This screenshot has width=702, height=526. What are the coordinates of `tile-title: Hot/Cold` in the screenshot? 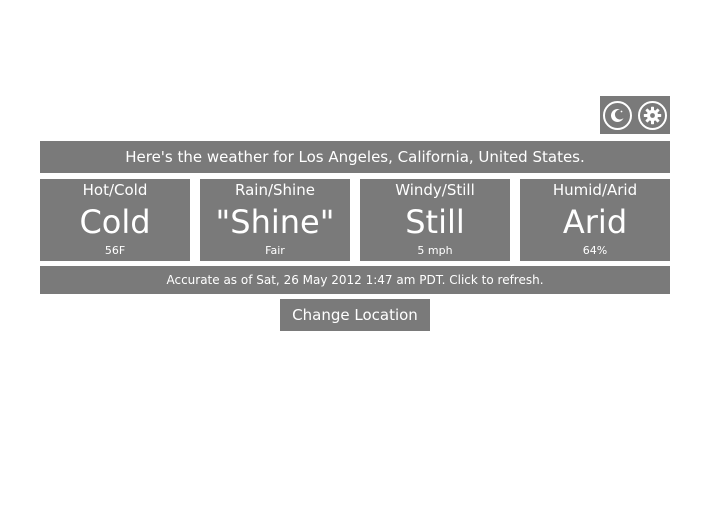 It's located at (115, 190).